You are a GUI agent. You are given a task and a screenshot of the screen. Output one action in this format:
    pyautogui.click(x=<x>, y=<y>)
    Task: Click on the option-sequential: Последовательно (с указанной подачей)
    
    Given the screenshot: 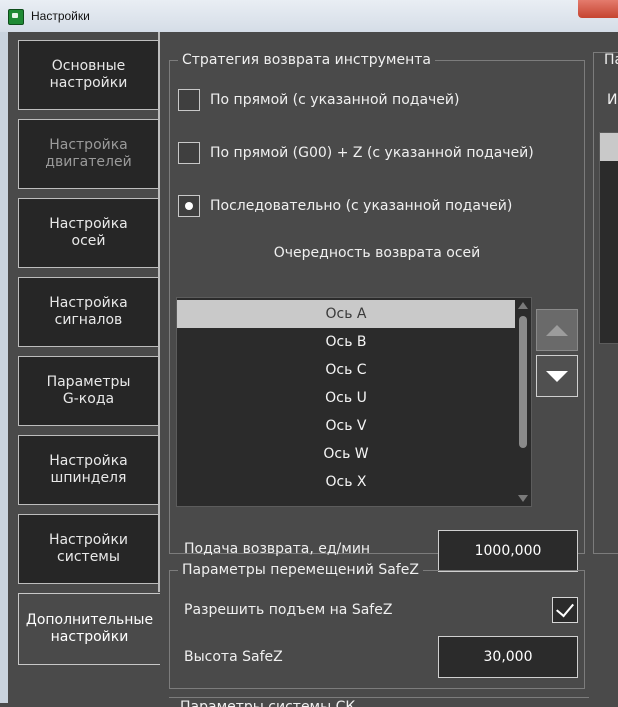 What is the action you would take?
    pyautogui.click(x=345, y=206)
    